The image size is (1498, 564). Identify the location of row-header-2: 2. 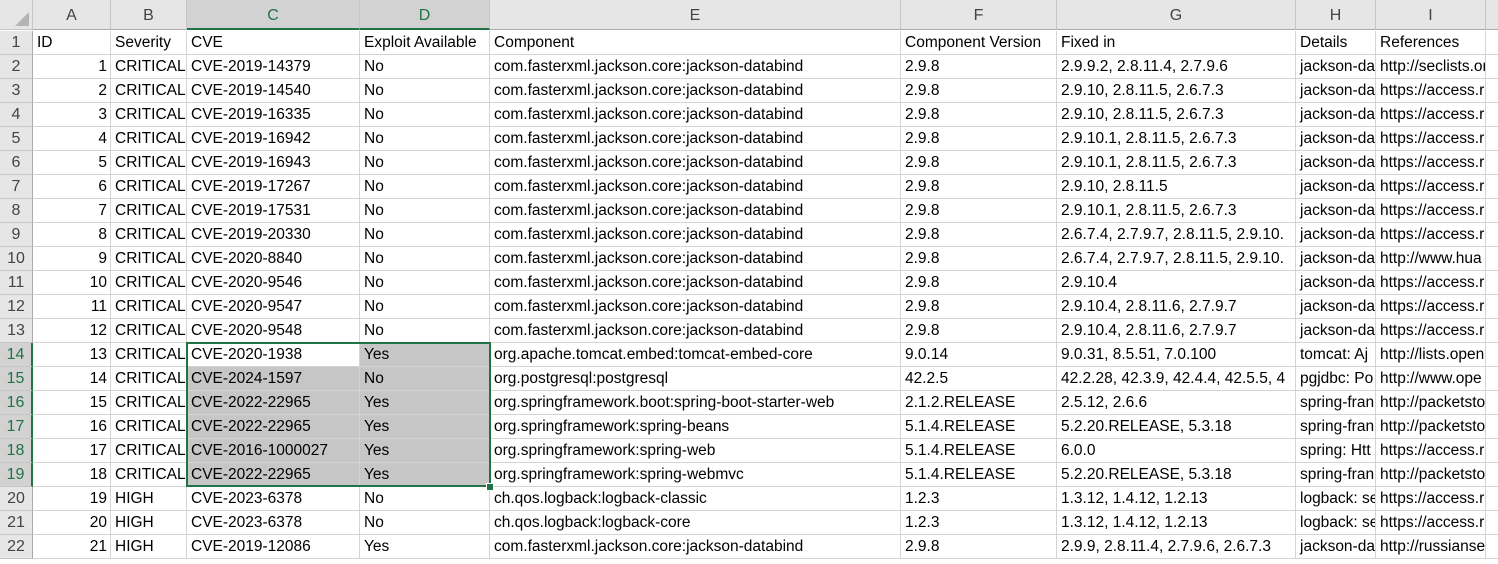
(16, 67).